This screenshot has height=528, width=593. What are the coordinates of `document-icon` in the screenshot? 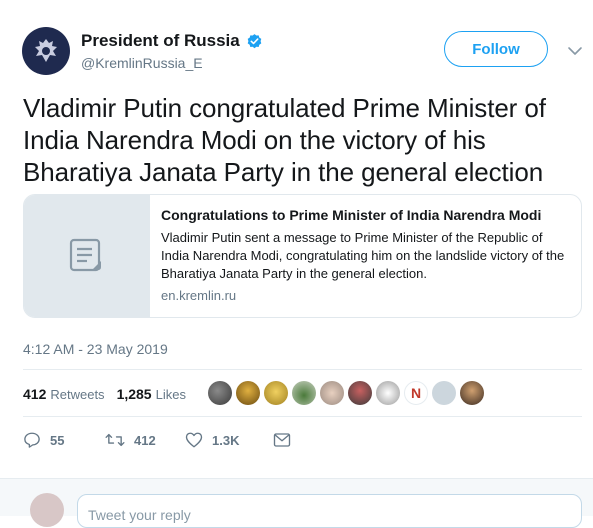 It's located at (85, 255).